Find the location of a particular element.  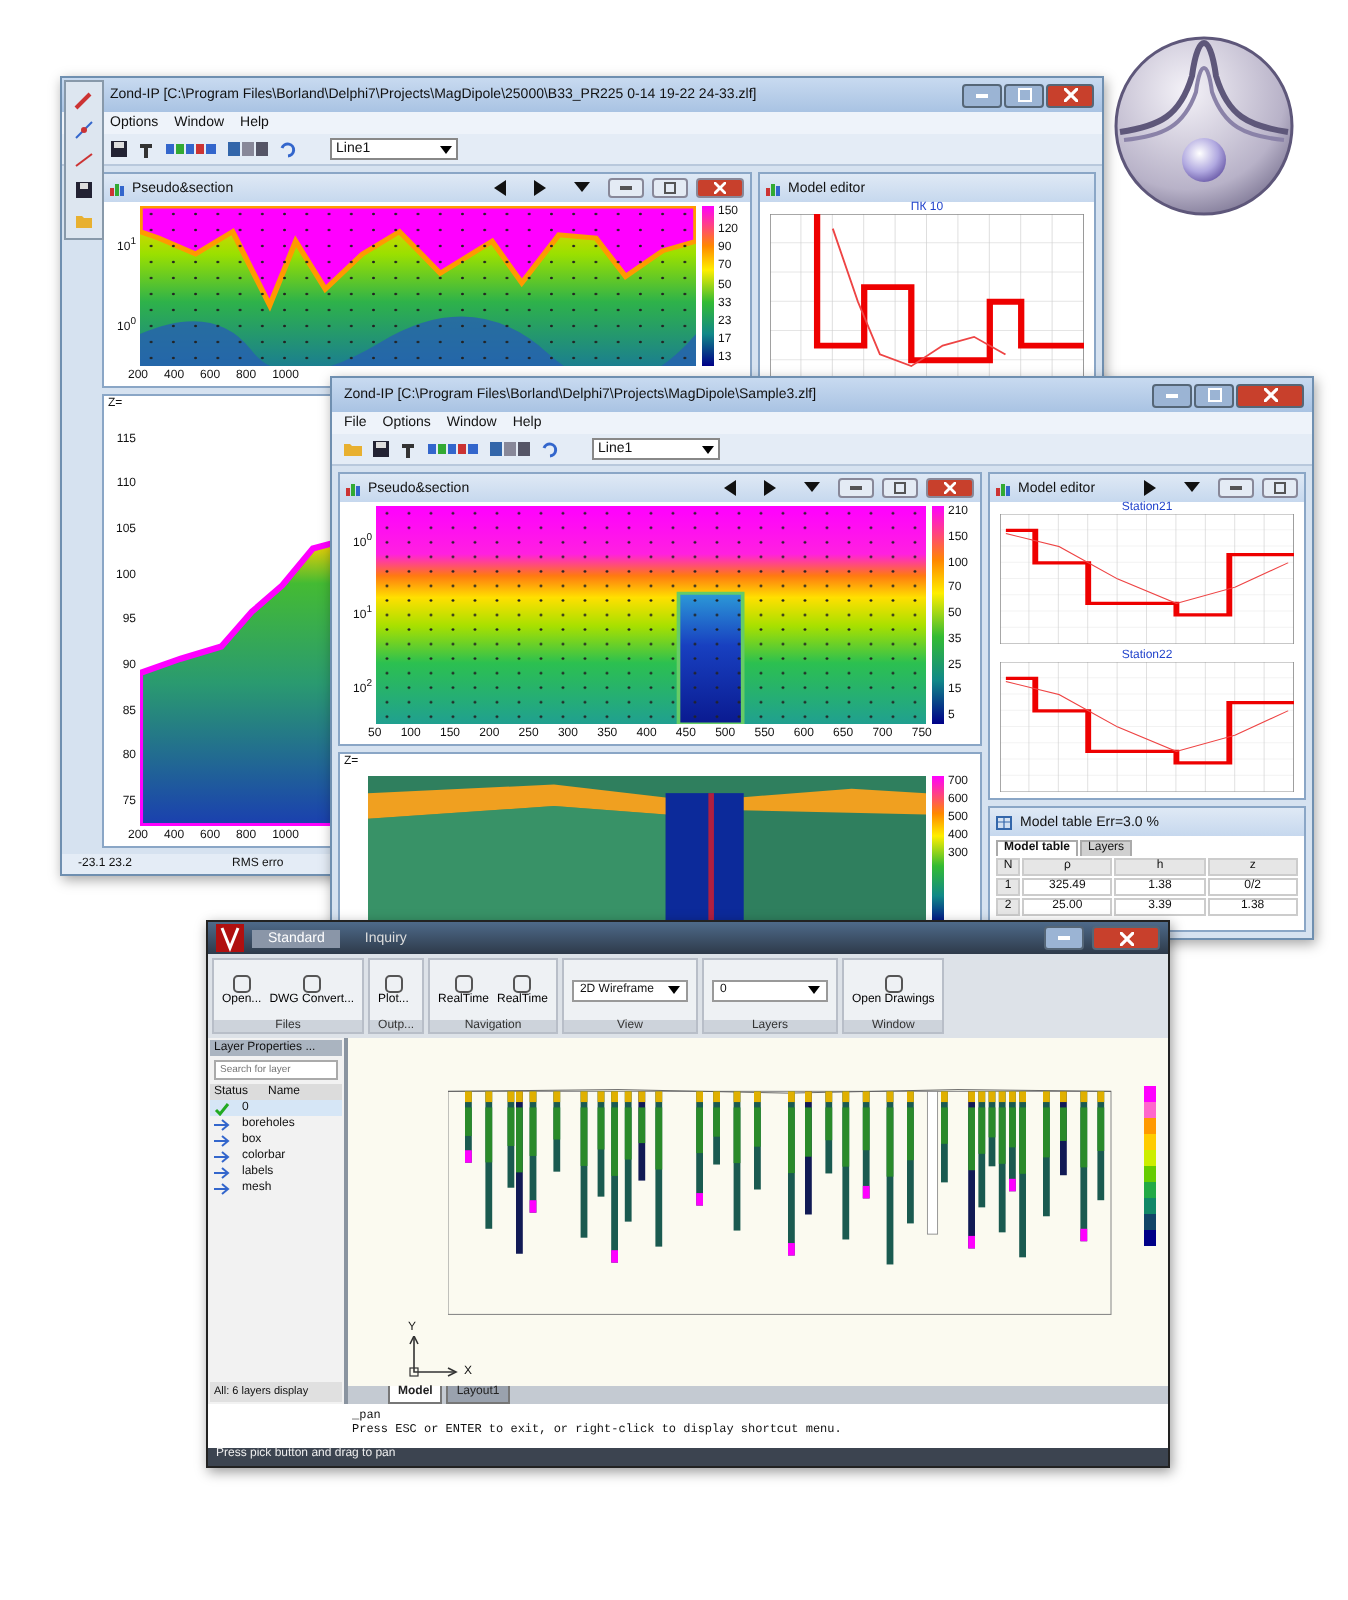

app-logo-icon is located at coordinates (230, 938).